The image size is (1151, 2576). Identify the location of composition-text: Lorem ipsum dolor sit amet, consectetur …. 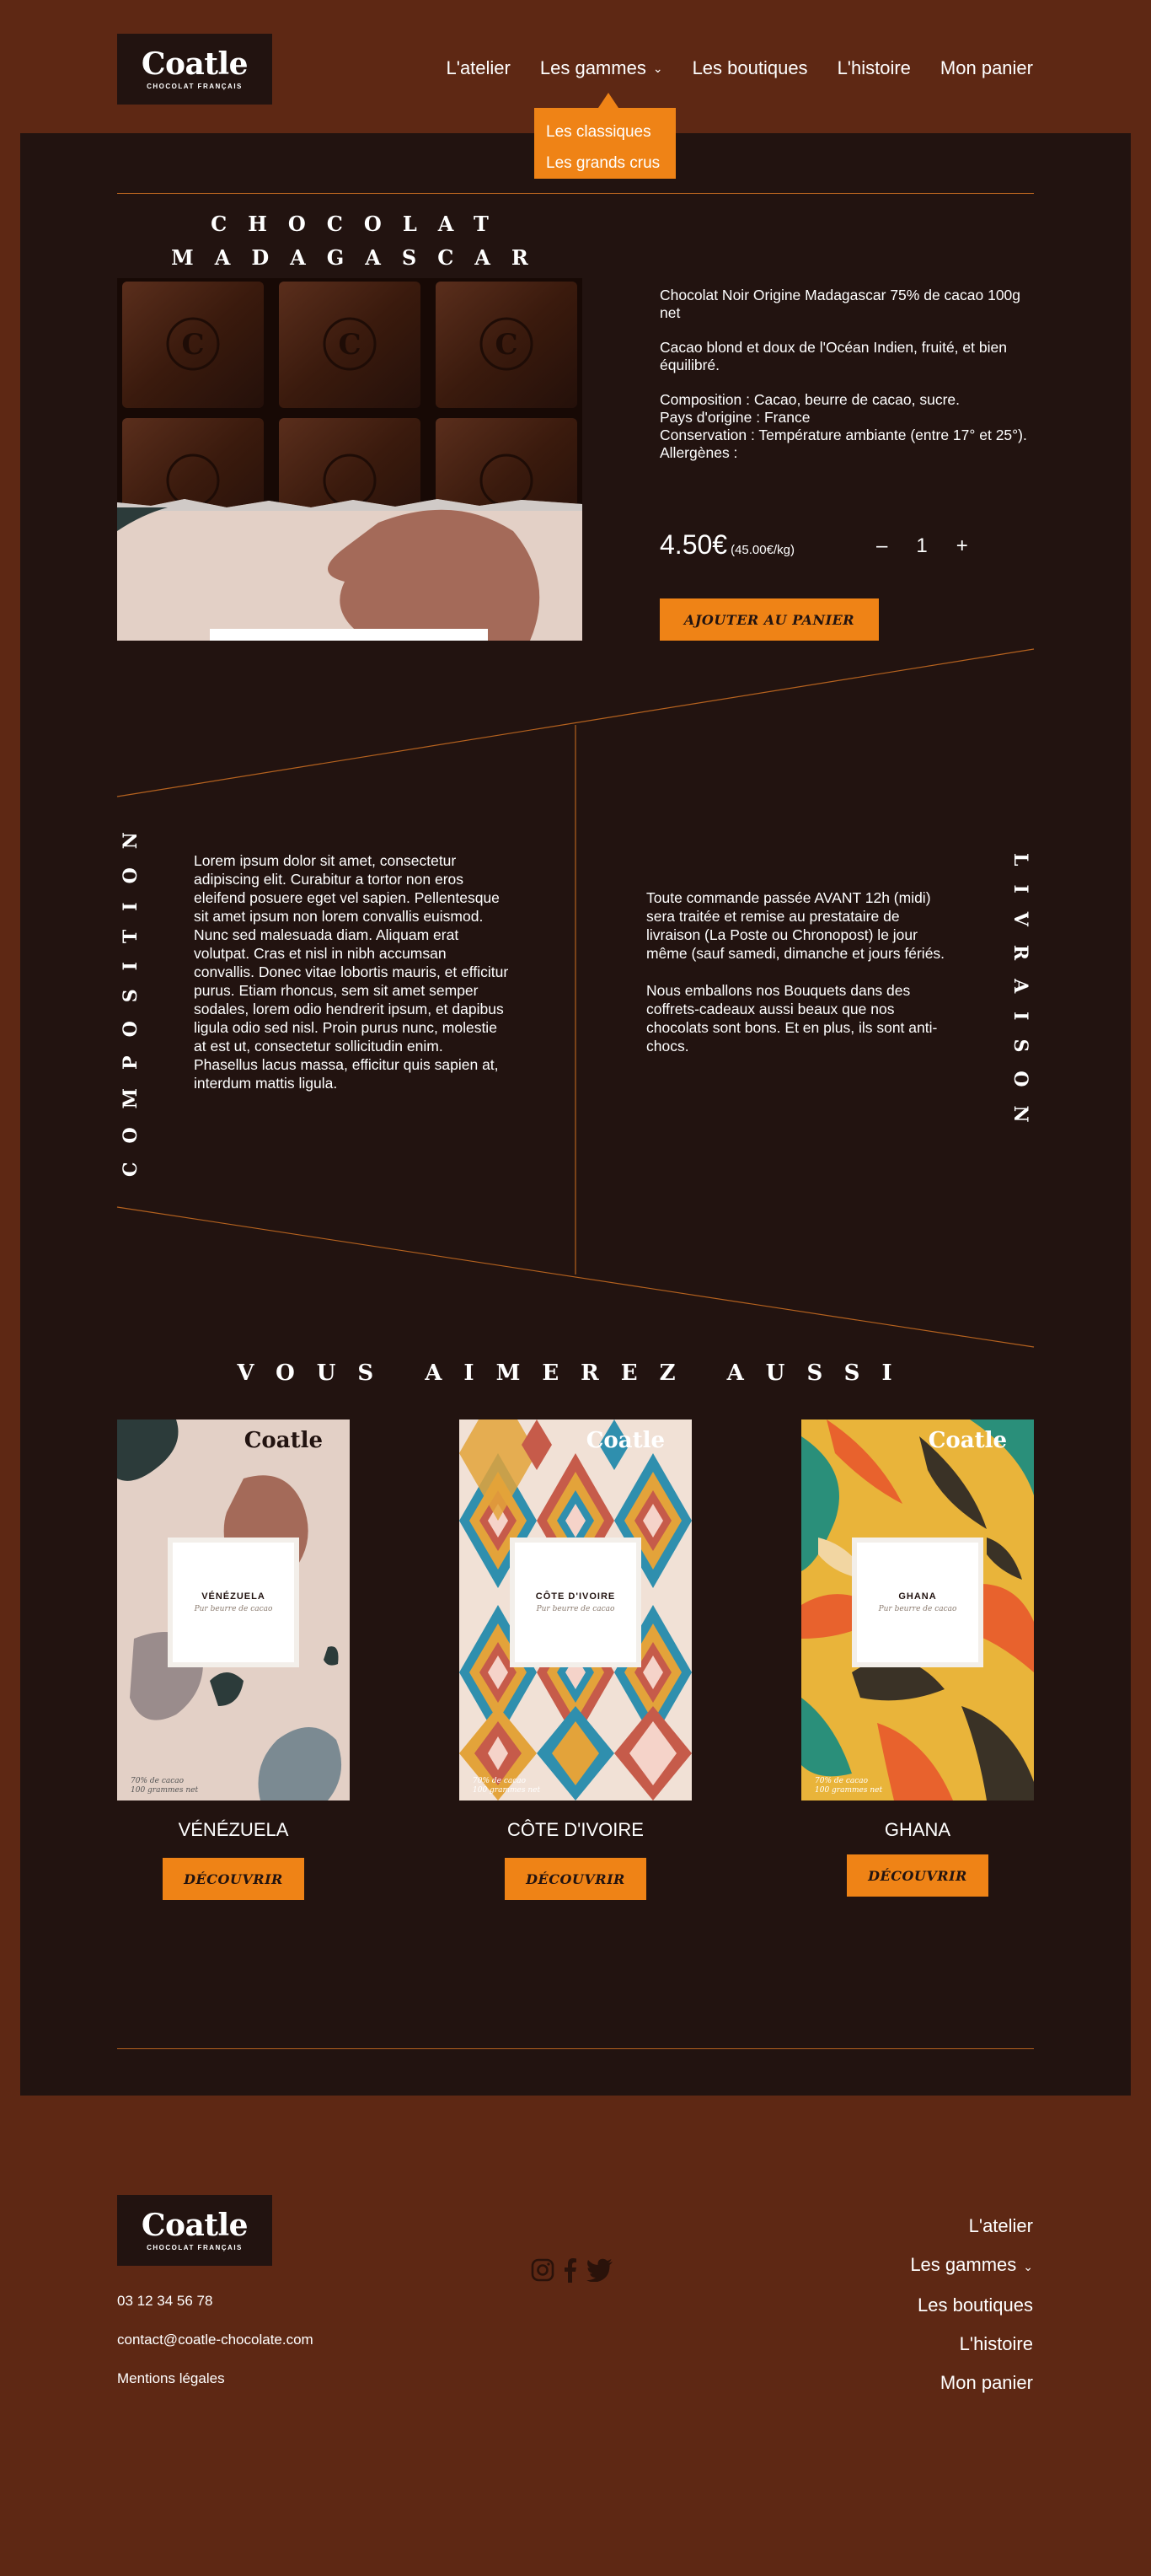
(351, 972).